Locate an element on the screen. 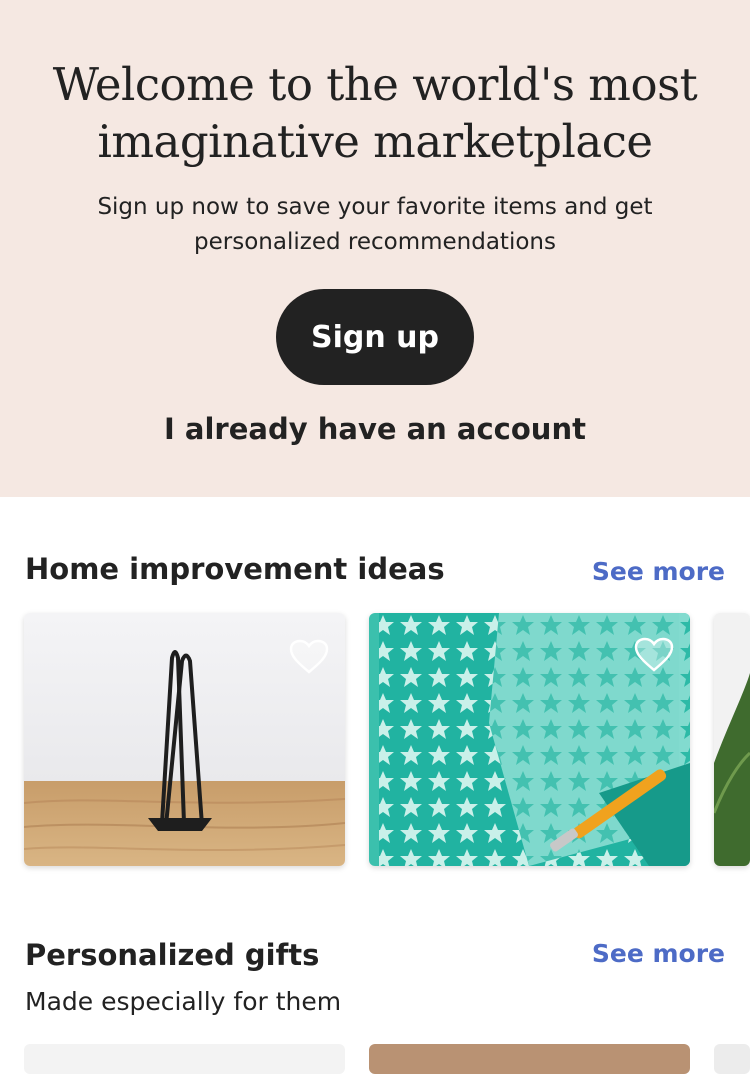 This screenshot has width=750, height=1074. section-title-home-improvement: Home improvement ideas is located at coordinates (235, 569).